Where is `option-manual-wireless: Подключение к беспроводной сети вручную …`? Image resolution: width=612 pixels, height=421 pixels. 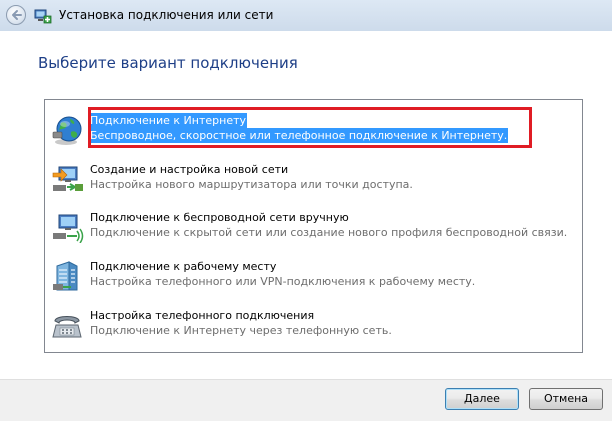 option-manual-wireless: Подключение к беспроводной сети вручную … is located at coordinates (309, 230).